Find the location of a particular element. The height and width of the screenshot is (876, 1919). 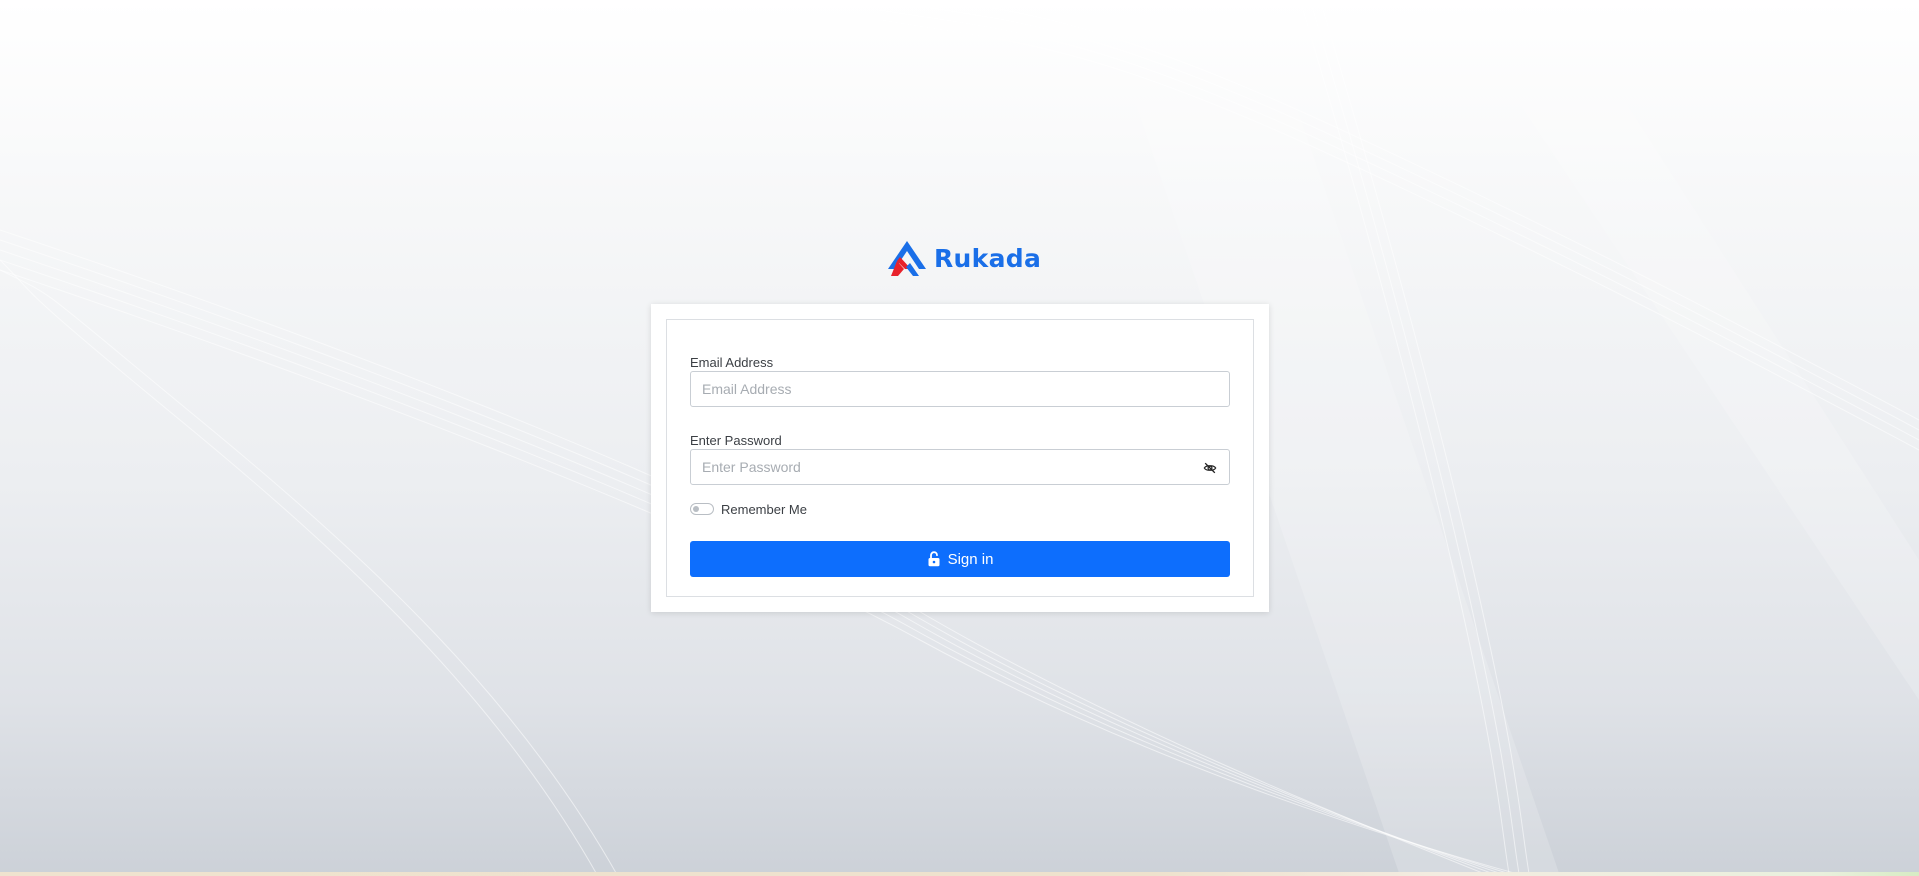

remember-me-label: Remember Me is located at coordinates (764, 509).